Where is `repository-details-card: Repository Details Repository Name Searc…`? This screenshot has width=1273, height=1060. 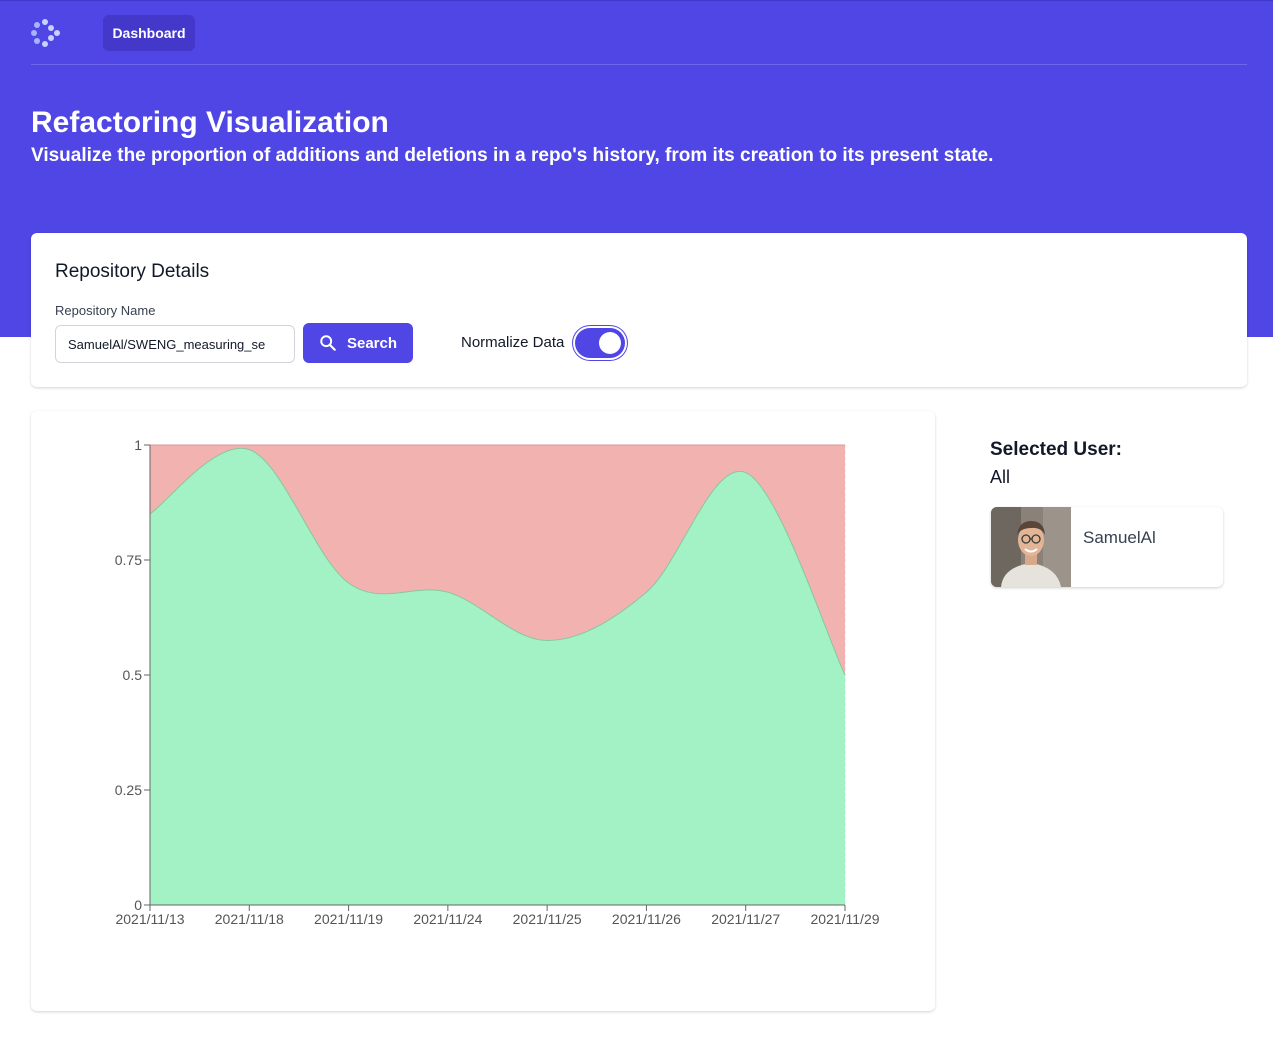
repository-details-card: Repository Details Repository Name Searc… is located at coordinates (639, 310).